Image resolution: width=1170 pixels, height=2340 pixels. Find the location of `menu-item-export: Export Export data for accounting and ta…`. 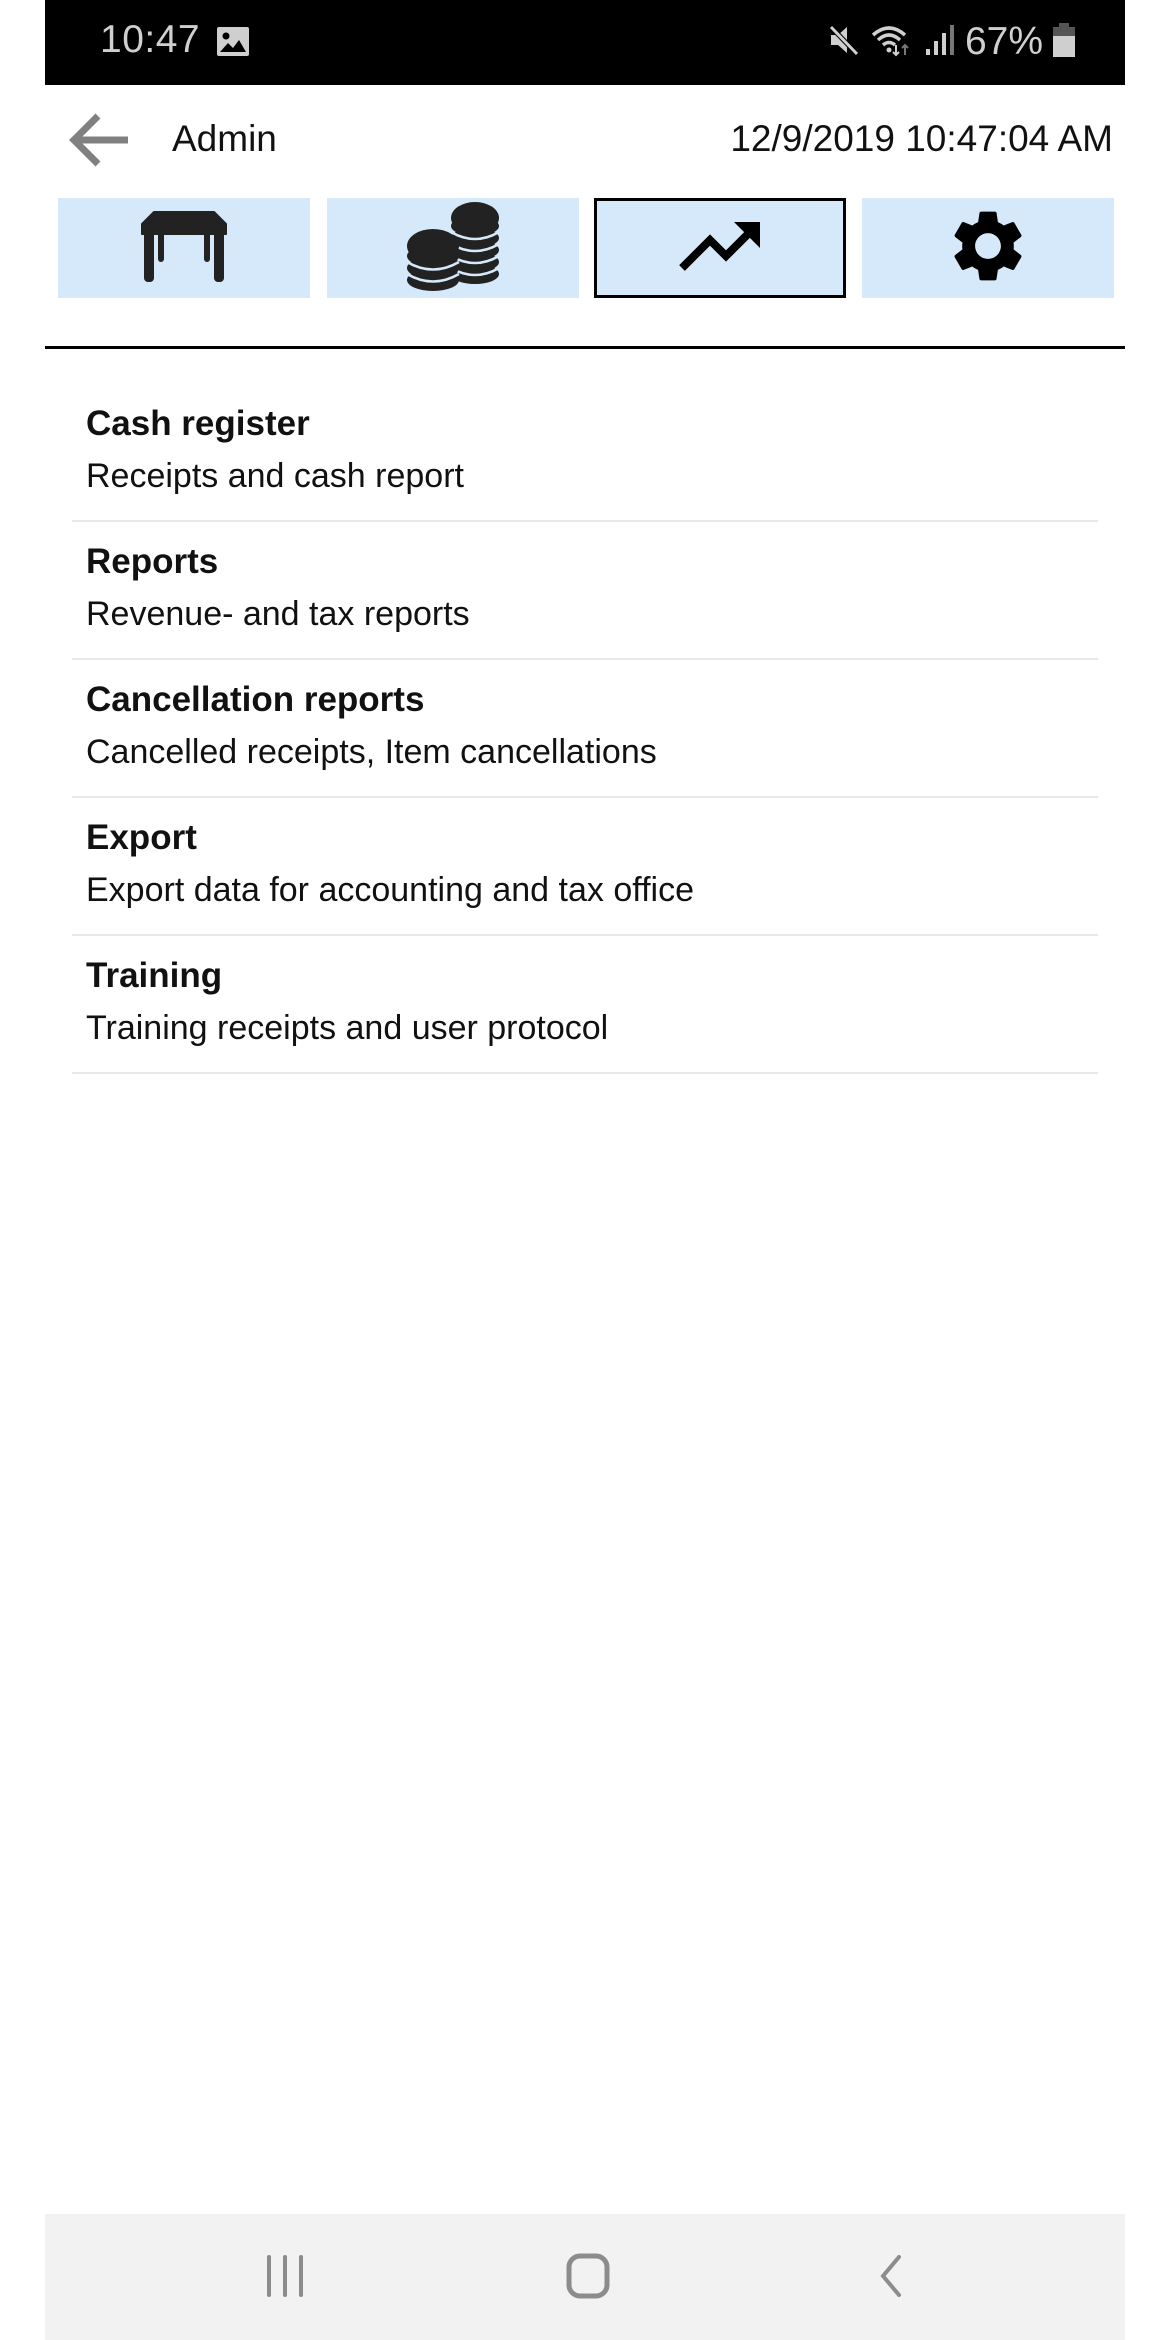

menu-item-export: Export Export data for accounting and ta… is located at coordinates (585, 867).